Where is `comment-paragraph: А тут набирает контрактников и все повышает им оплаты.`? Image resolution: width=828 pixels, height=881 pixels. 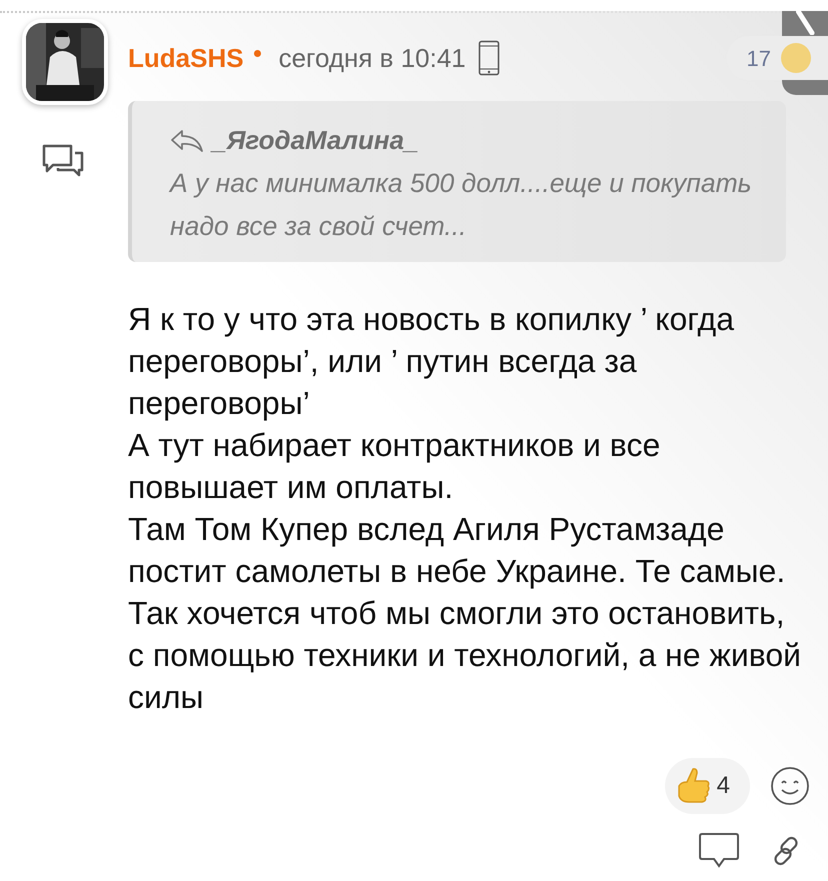
comment-paragraph: А тут набирает контрактников и все повышает им оплаты. is located at coordinates (395, 466).